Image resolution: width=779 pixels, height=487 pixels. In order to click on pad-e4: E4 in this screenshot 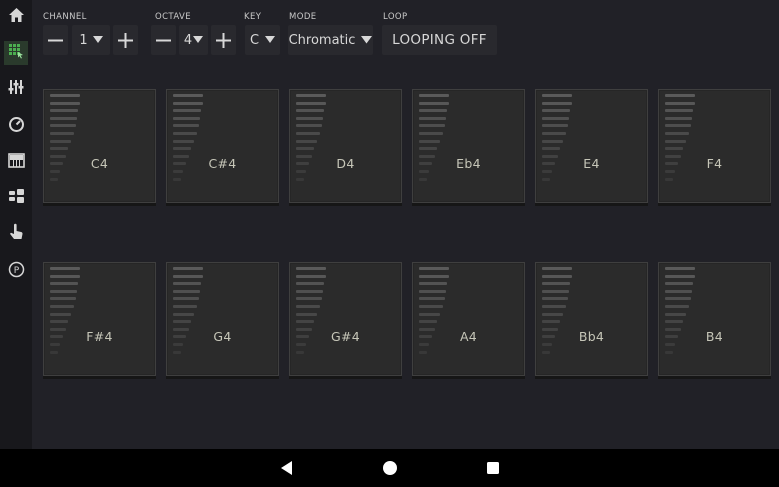, I will do `click(591, 146)`.